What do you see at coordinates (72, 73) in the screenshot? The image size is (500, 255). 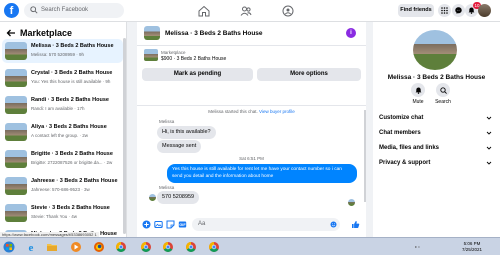 I see `conversation-name: Crystal · 3 Beds 2 Baths House` at bounding box center [72, 73].